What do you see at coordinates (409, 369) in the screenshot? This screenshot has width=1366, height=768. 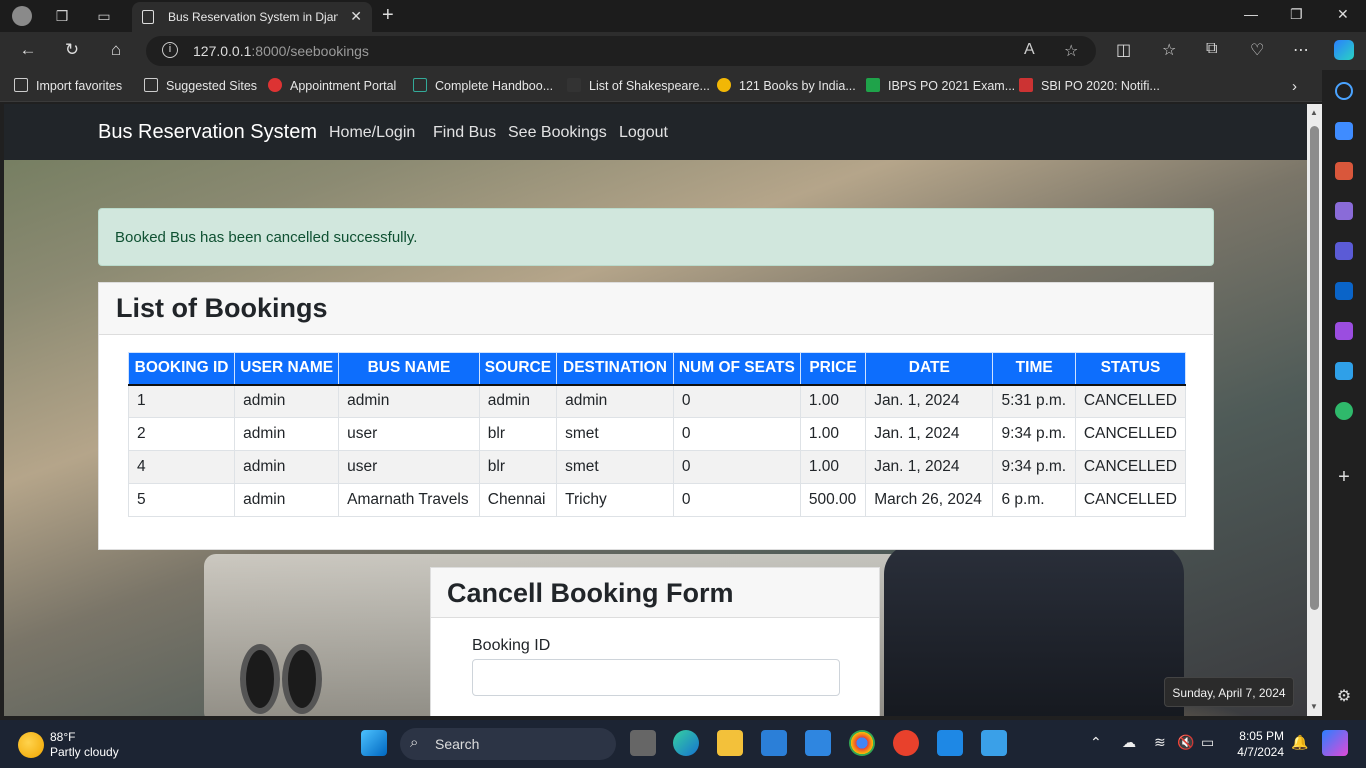 I see `column-header: BUS NAME` at bounding box center [409, 369].